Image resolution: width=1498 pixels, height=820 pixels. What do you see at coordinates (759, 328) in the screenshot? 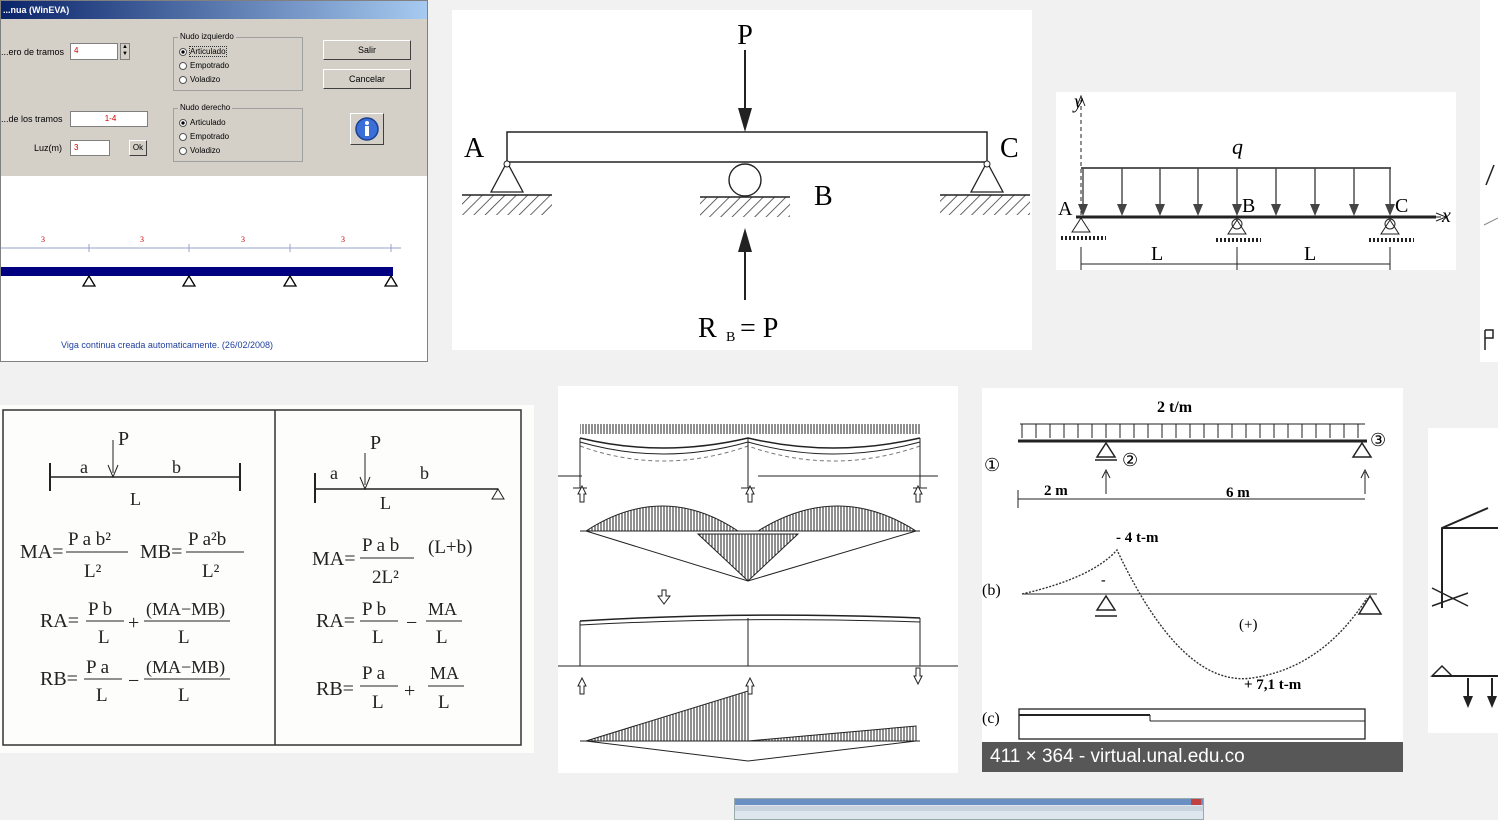
I see `reaction-rhs: = P` at bounding box center [759, 328].